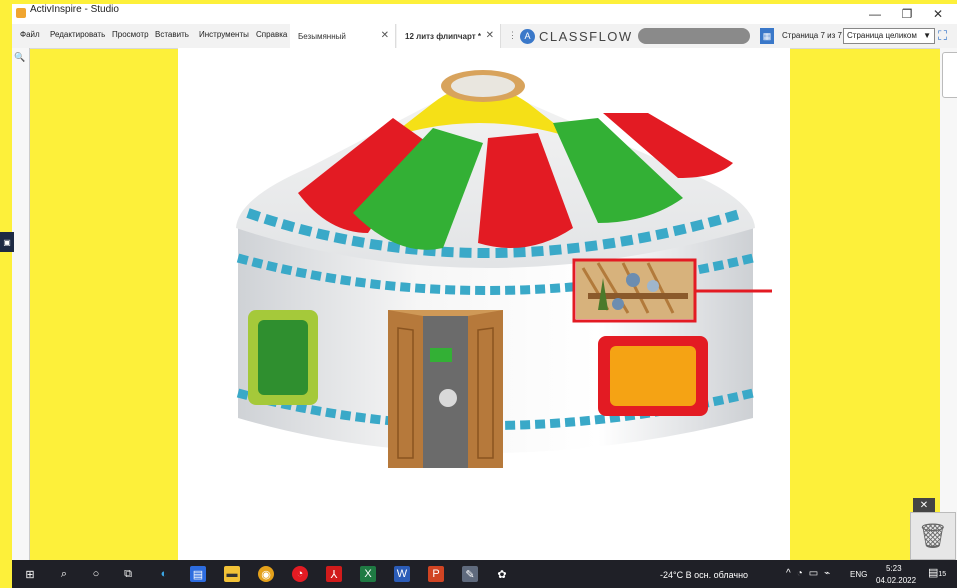 This screenshot has width=957, height=588. What do you see at coordinates (942, 36) in the screenshot?
I see `fullscreen-icon: ⛶` at bounding box center [942, 36].